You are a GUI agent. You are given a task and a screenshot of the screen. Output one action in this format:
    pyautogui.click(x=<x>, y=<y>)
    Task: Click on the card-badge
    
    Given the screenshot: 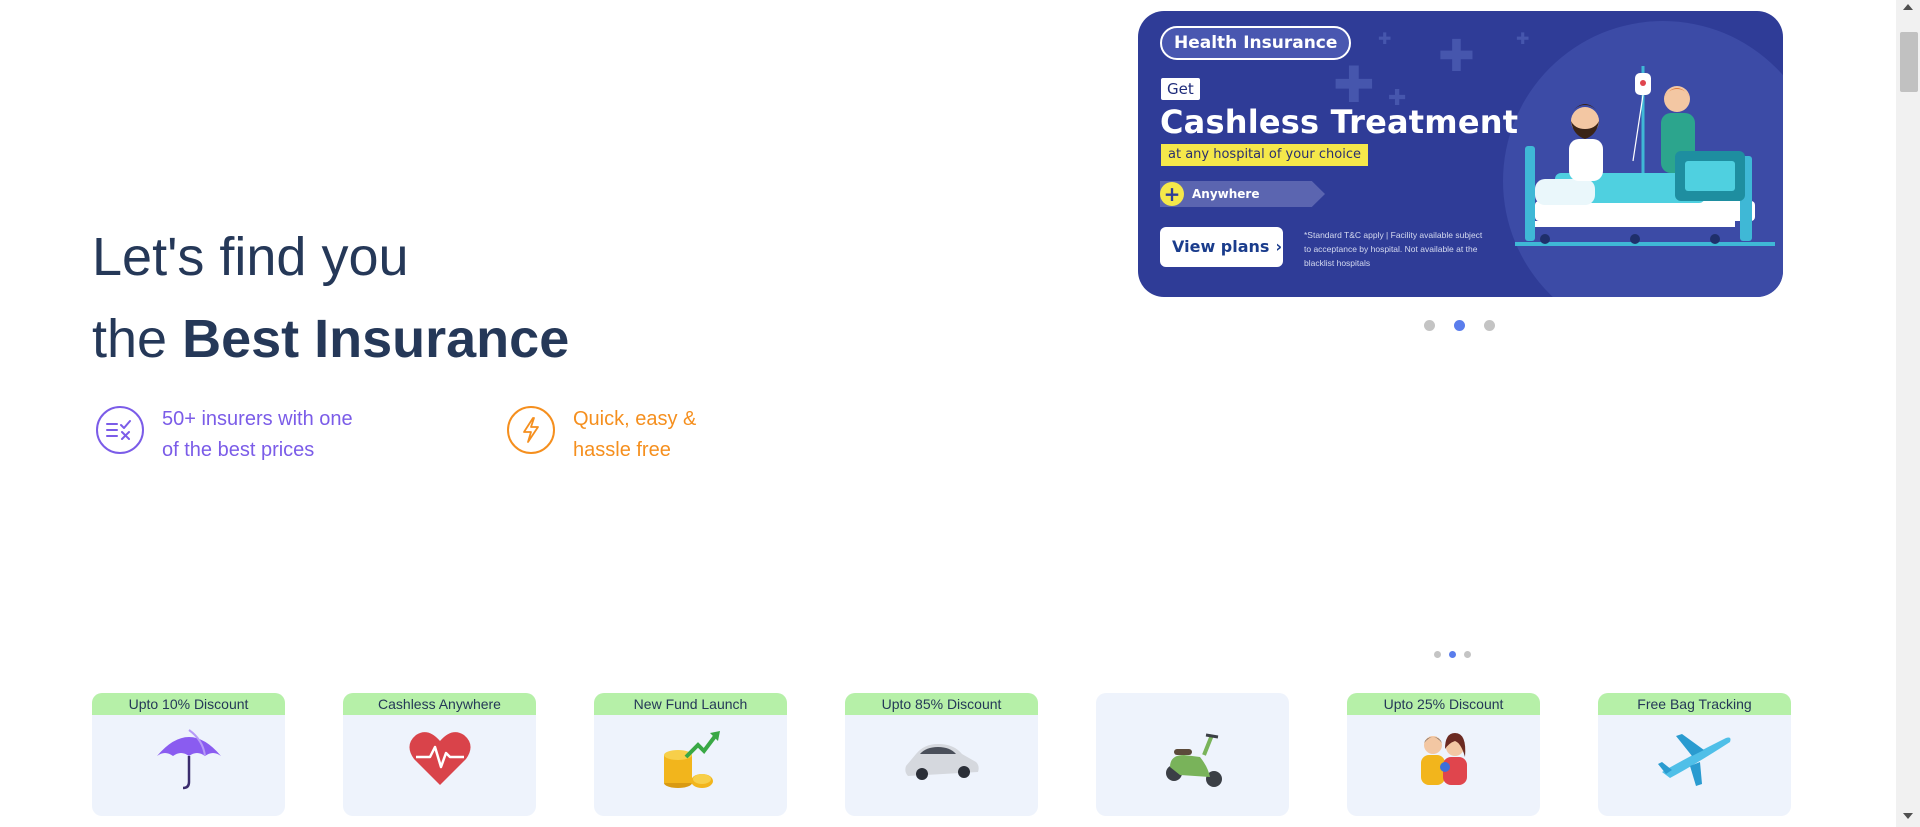 What is the action you would take?
    pyautogui.click(x=1192, y=704)
    